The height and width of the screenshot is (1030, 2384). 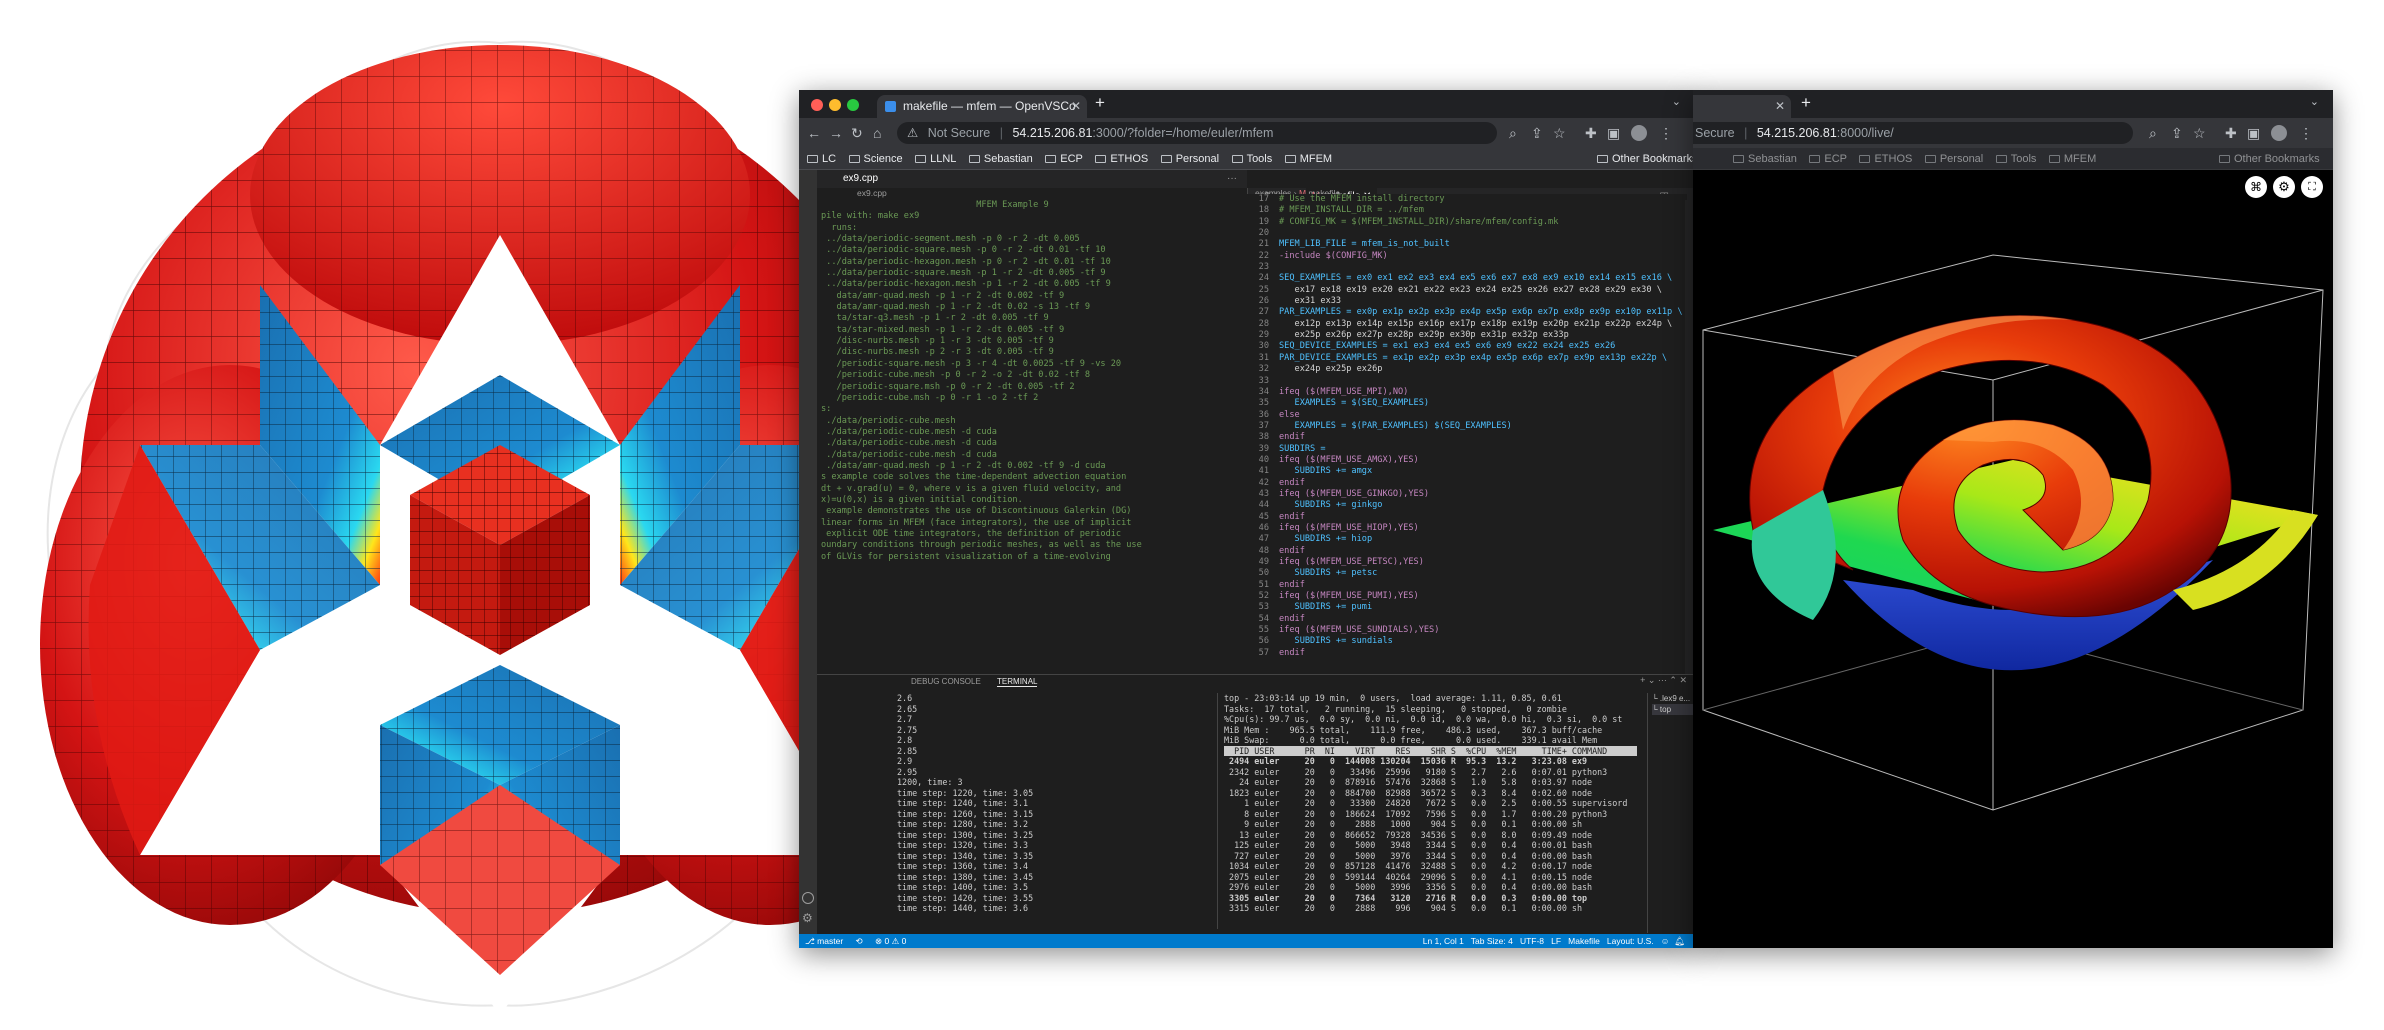 What do you see at coordinates (905, 740) in the screenshot?
I see `terminal-line: 2.8` at bounding box center [905, 740].